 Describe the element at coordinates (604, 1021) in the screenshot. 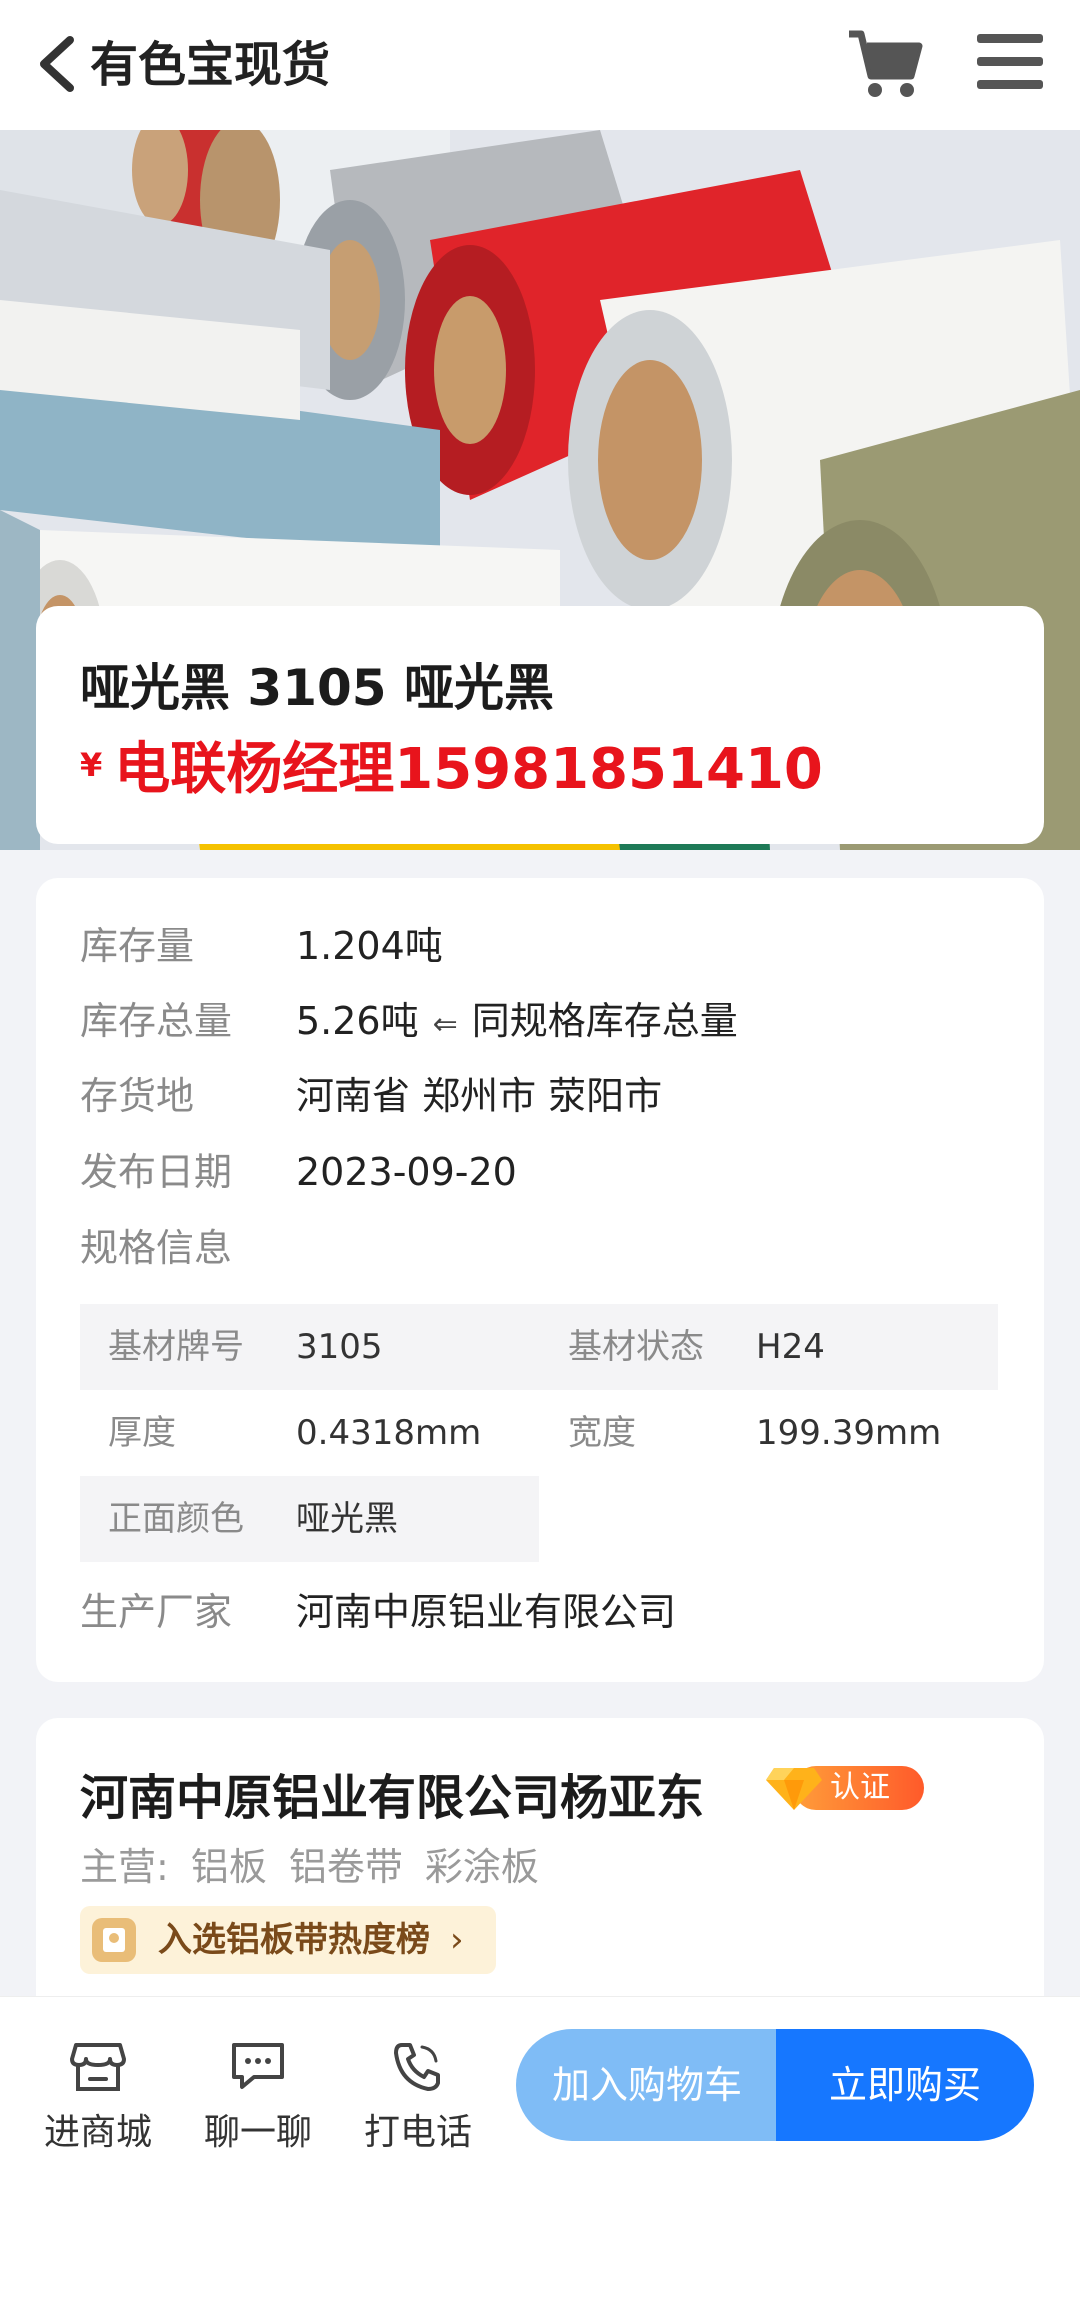

I see `total-stock-hint: 同规格库存总量` at that location.